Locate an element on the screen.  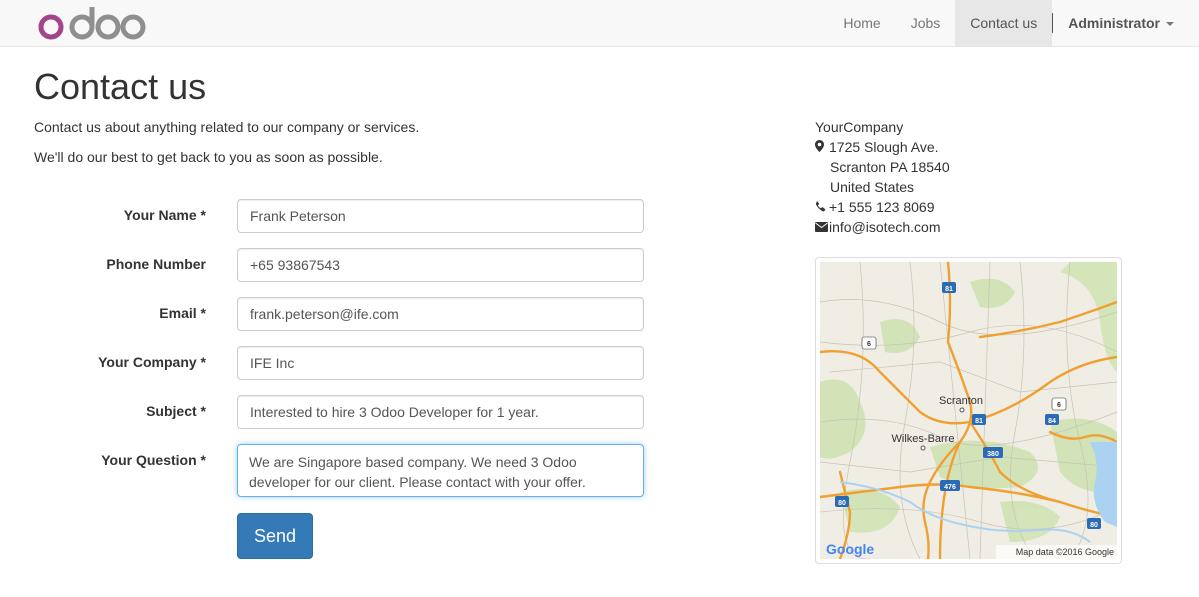
phone-row: Phone Number is located at coordinates (325, 266).